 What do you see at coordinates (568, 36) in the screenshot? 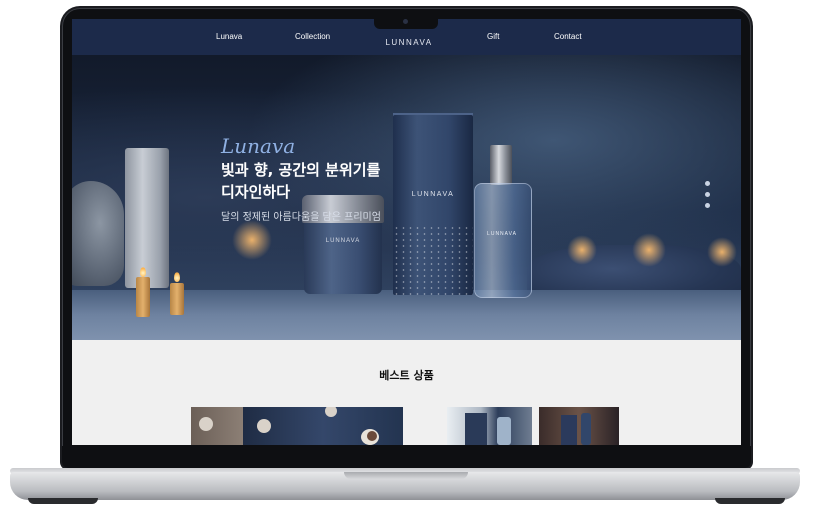
I see `nav-item-contact: Contact` at bounding box center [568, 36].